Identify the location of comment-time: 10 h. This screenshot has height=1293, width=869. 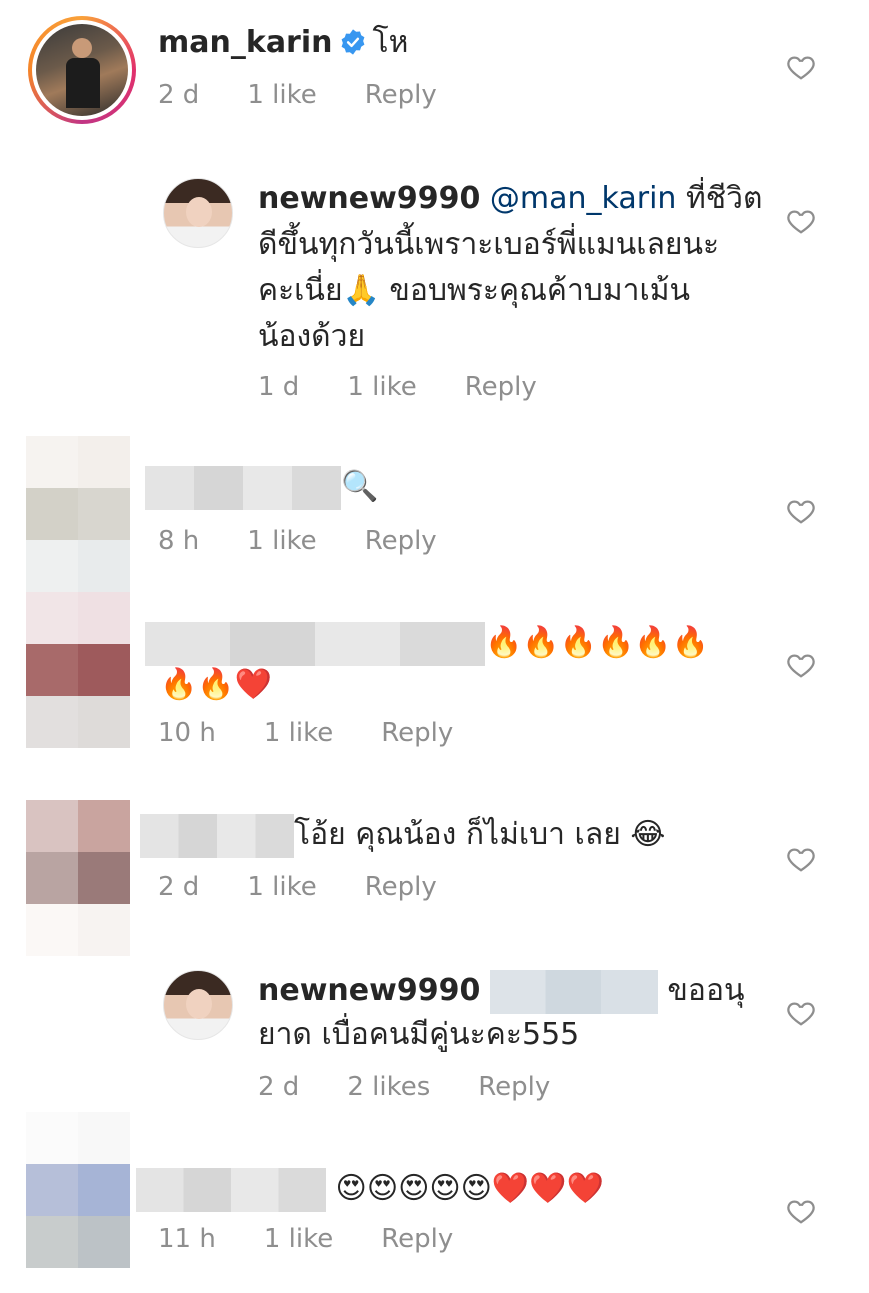
(187, 733).